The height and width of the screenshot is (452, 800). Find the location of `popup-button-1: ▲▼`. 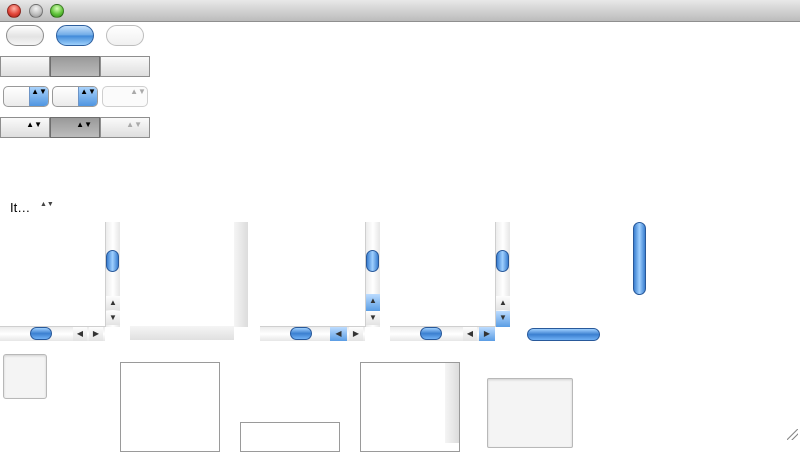

popup-button-1: ▲▼ is located at coordinates (26, 96).